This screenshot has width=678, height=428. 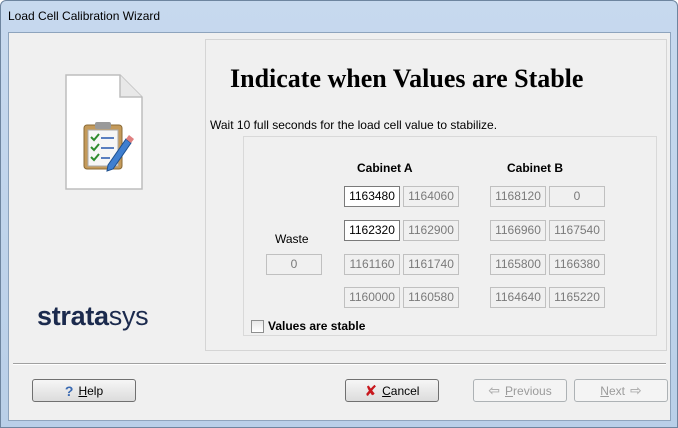 What do you see at coordinates (431, 230) in the screenshot?
I see `cabinet-a-reading: 1162900` at bounding box center [431, 230].